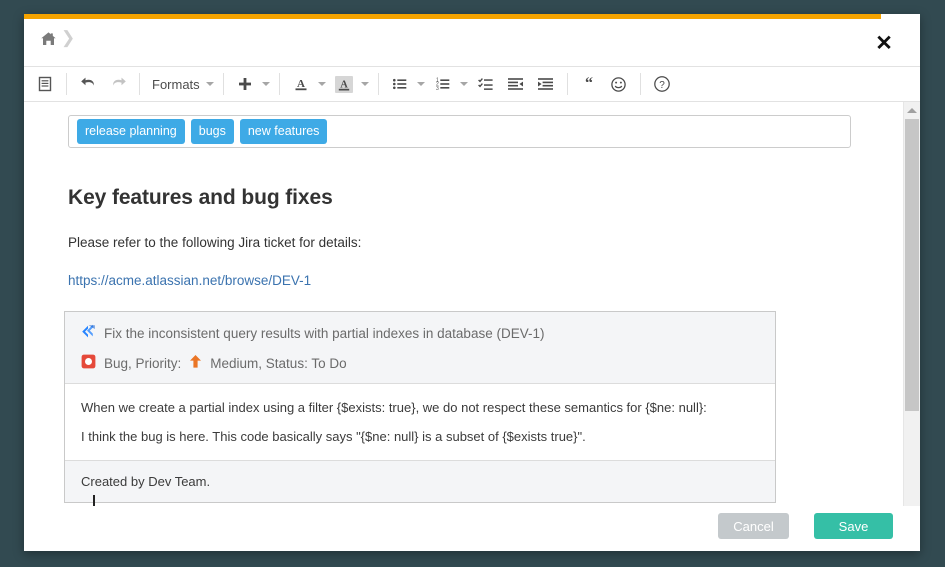  I want to click on dialog-header: ❯ ✕, so click(472, 43).